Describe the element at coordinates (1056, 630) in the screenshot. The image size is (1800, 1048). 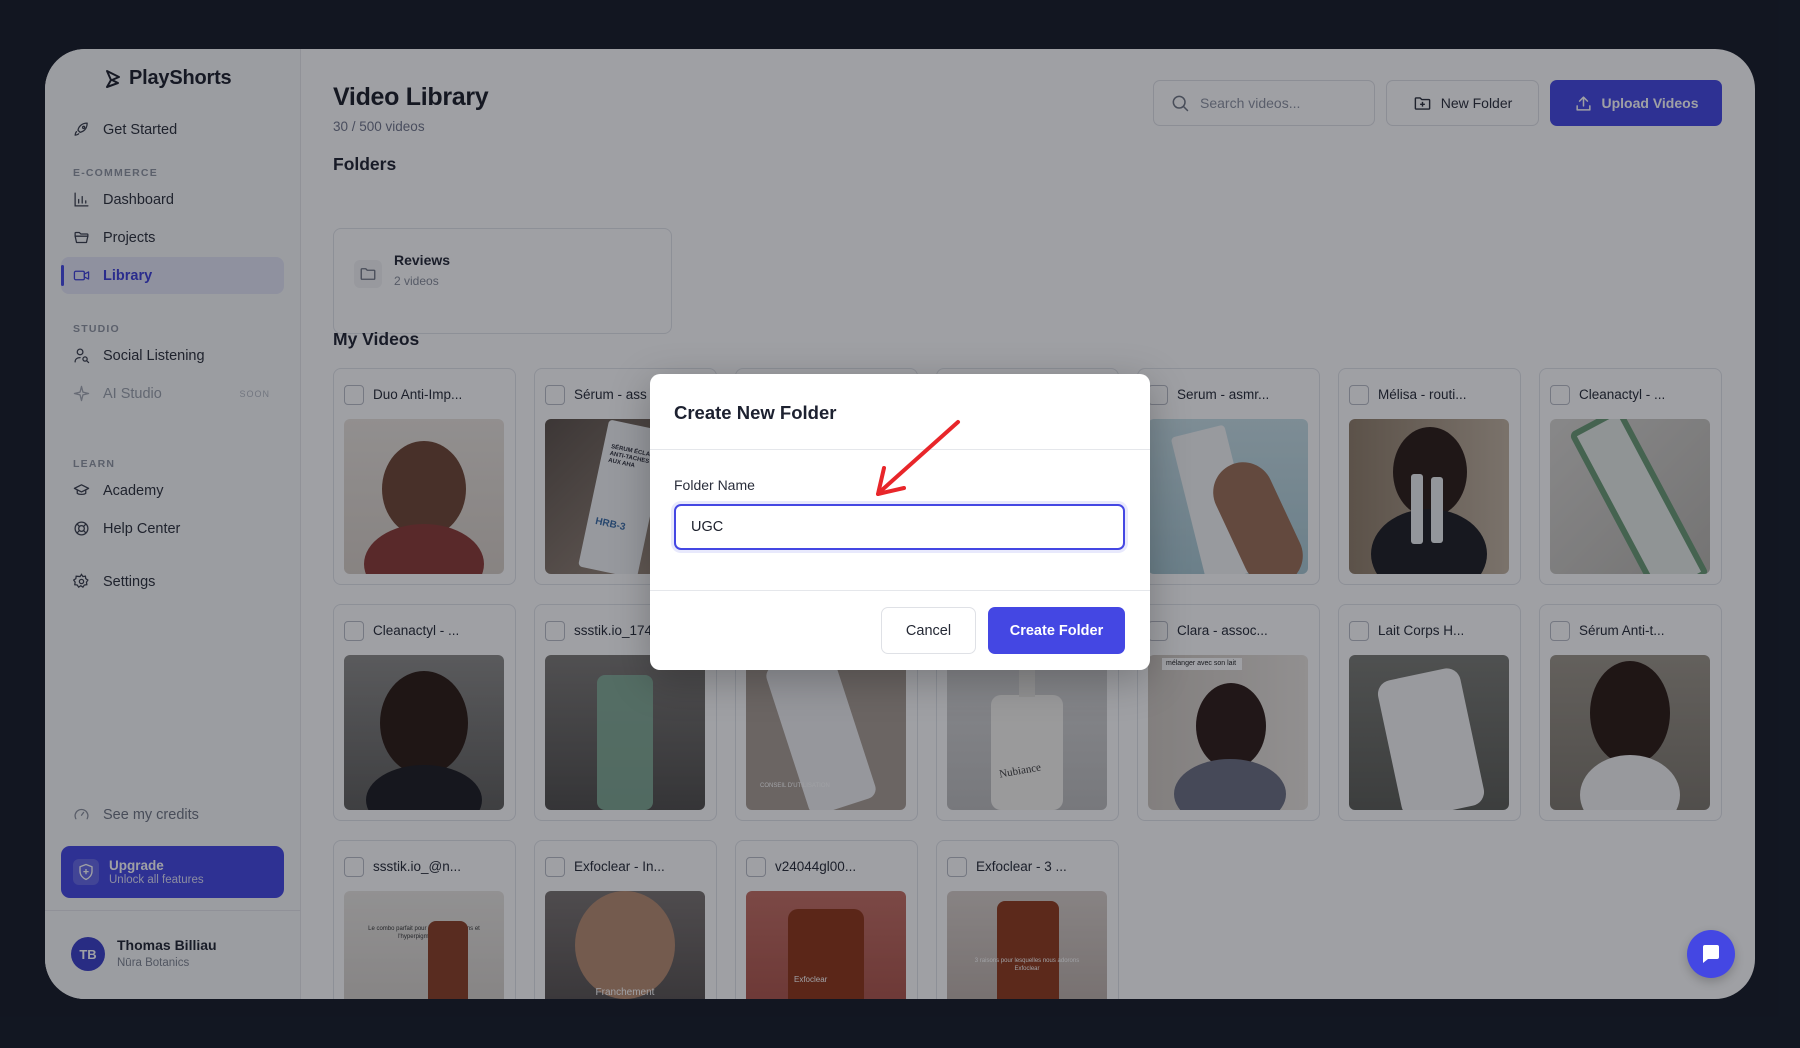
I see `create-folder-button: Create Folder` at that location.